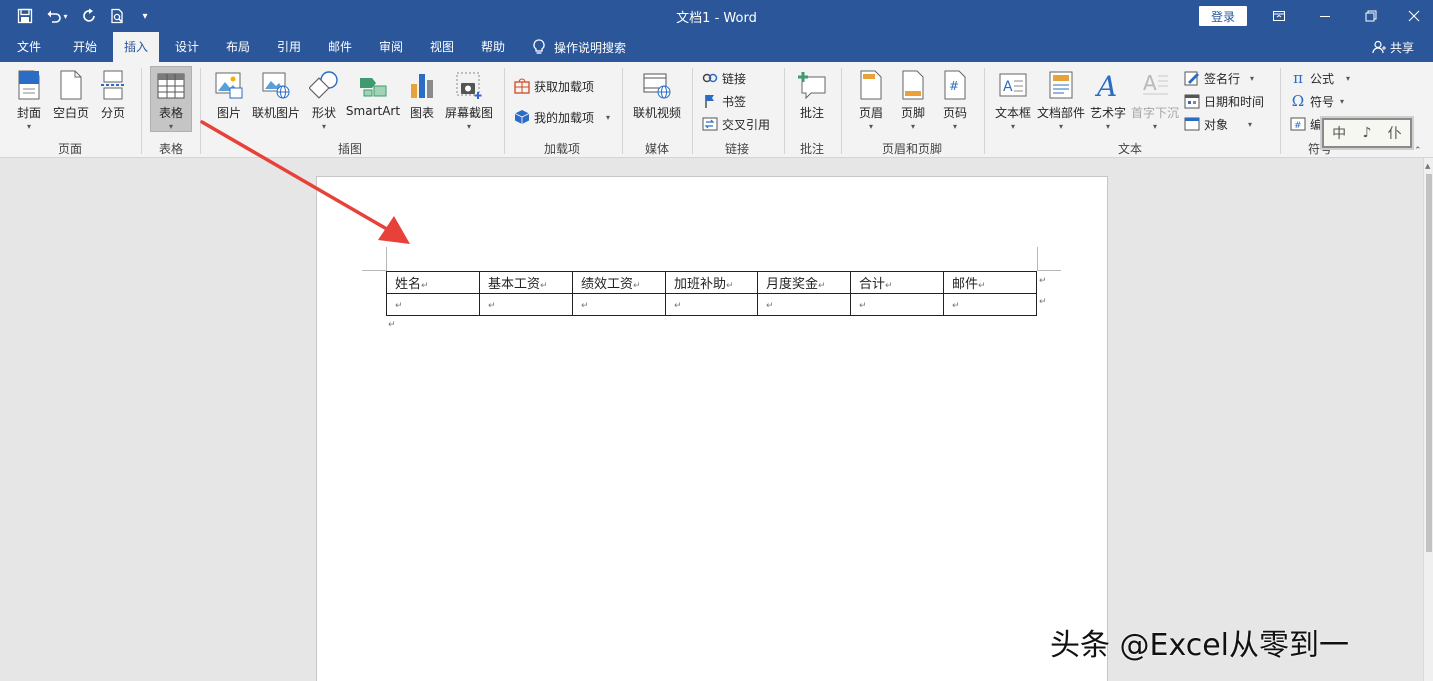 This screenshot has height=681, width=1433. Describe the element at coordinates (29, 47) in the screenshot. I see `tab-file: 文件` at that location.